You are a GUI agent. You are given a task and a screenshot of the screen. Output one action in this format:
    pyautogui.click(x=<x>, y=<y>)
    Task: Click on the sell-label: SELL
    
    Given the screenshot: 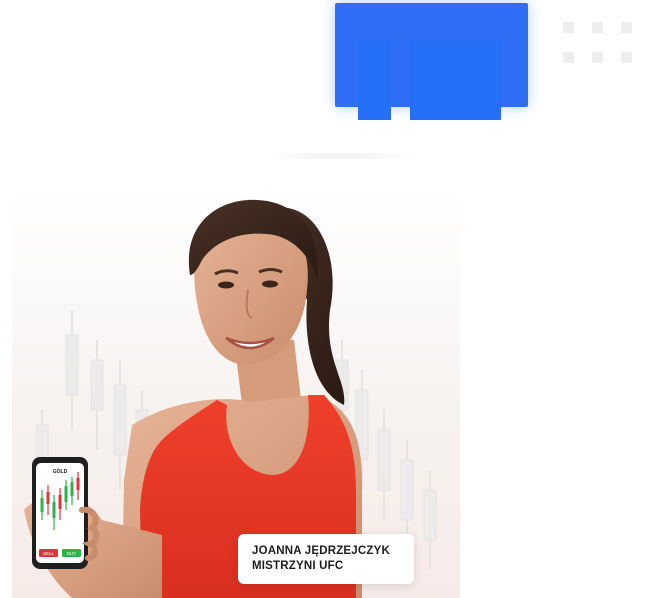 What is the action you would take?
    pyautogui.click(x=49, y=553)
    